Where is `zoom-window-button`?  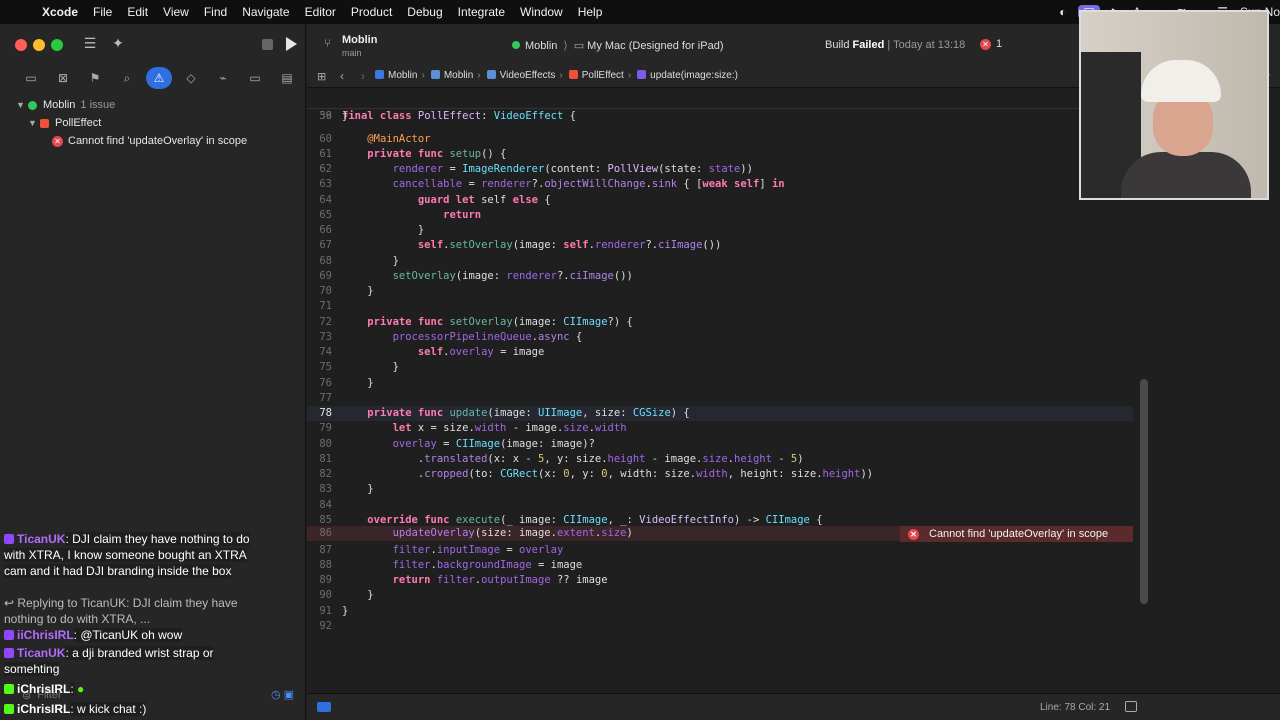
zoom-window-button is located at coordinates (57, 45).